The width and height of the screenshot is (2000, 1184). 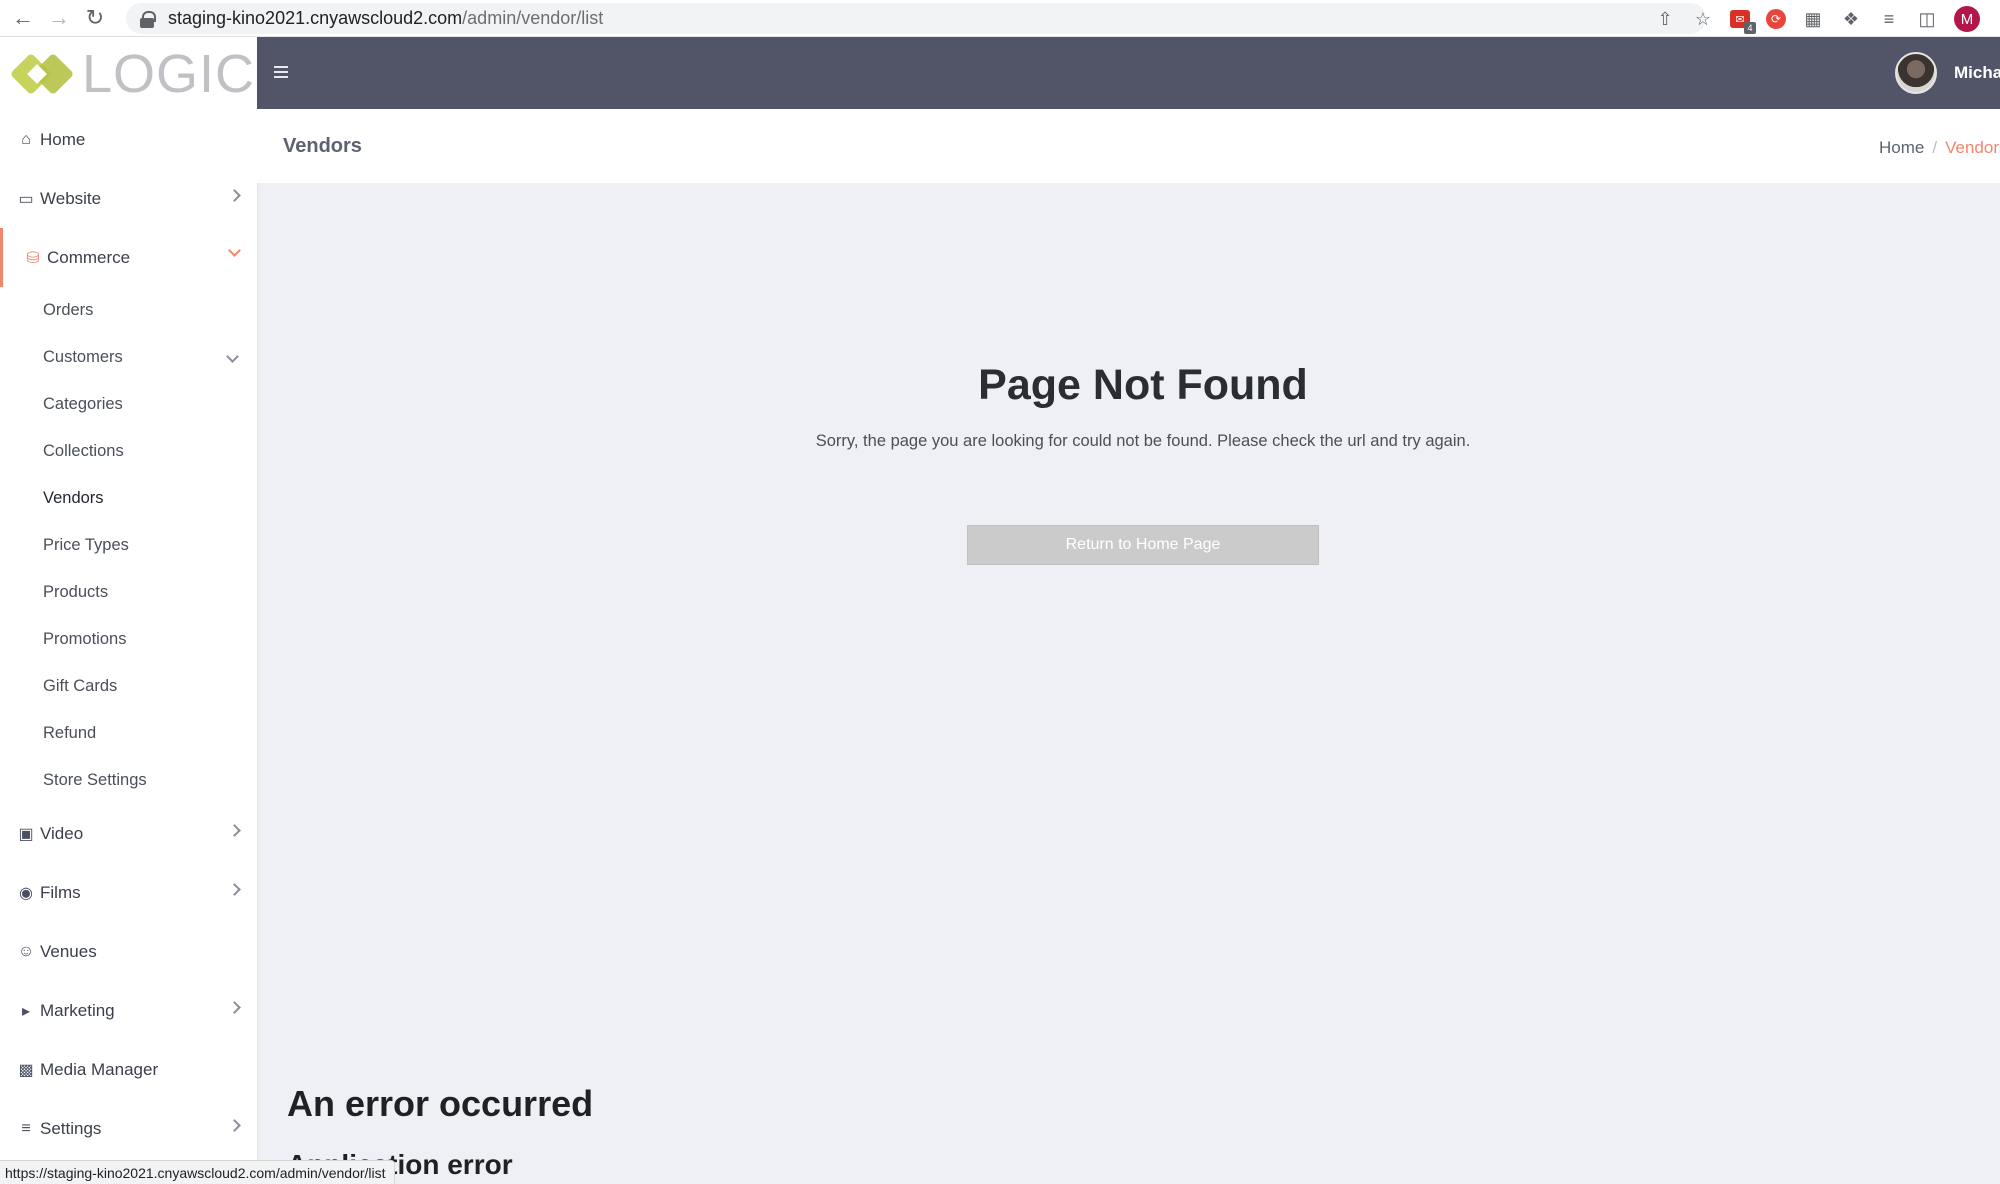 I want to click on desktop-icon: ▭, so click(x=26, y=199).